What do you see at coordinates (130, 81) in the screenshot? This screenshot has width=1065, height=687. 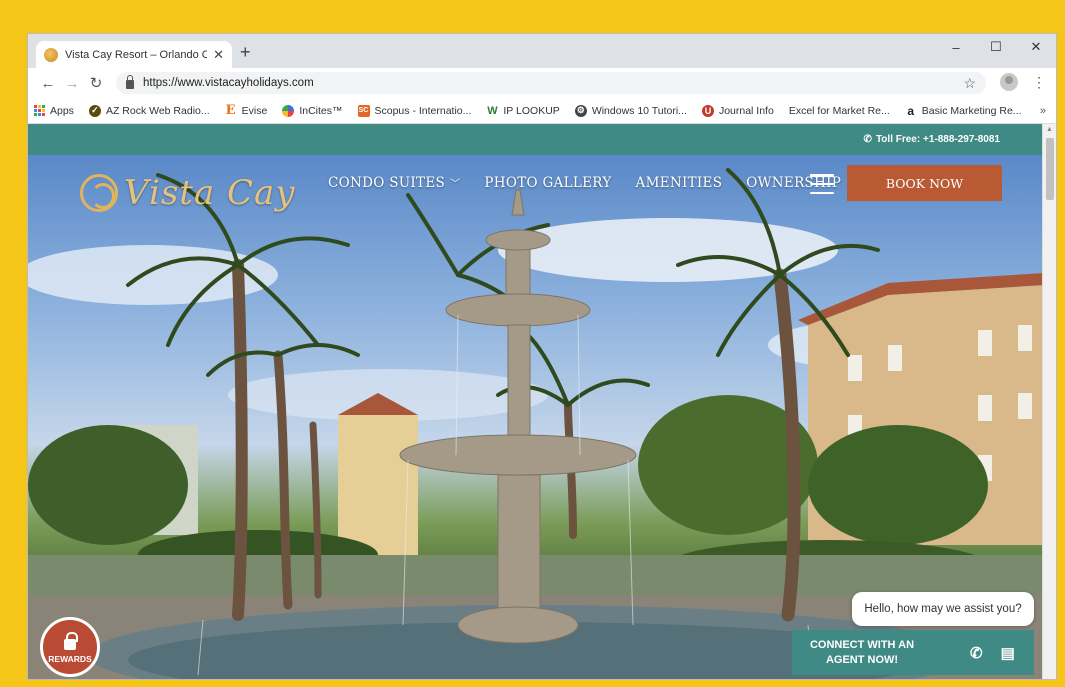 I see `lock-icon` at bounding box center [130, 81].